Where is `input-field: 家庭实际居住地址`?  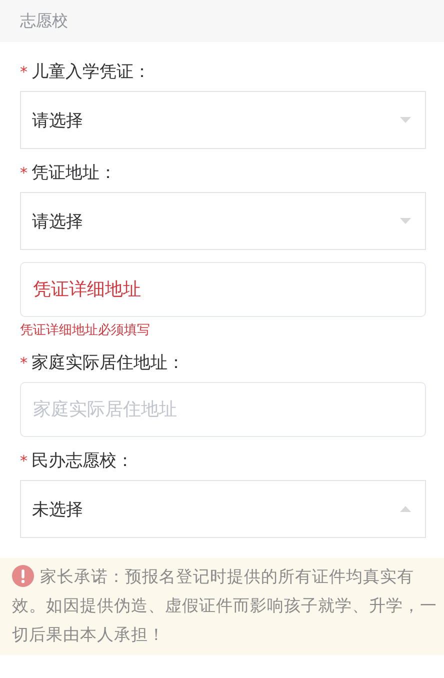
input-field: 家庭实际居住地址 is located at coordinates (223, 409).